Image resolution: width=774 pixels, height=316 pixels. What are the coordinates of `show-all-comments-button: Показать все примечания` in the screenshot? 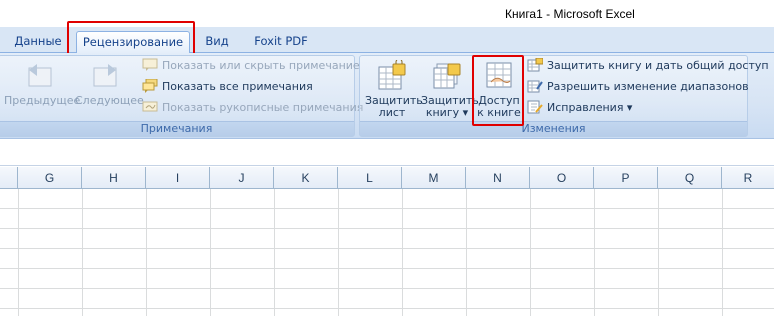 It's located at (227, 88).